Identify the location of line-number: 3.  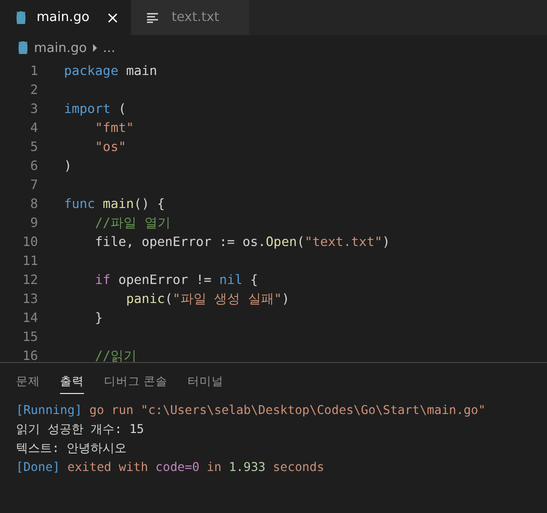
(33, 110).